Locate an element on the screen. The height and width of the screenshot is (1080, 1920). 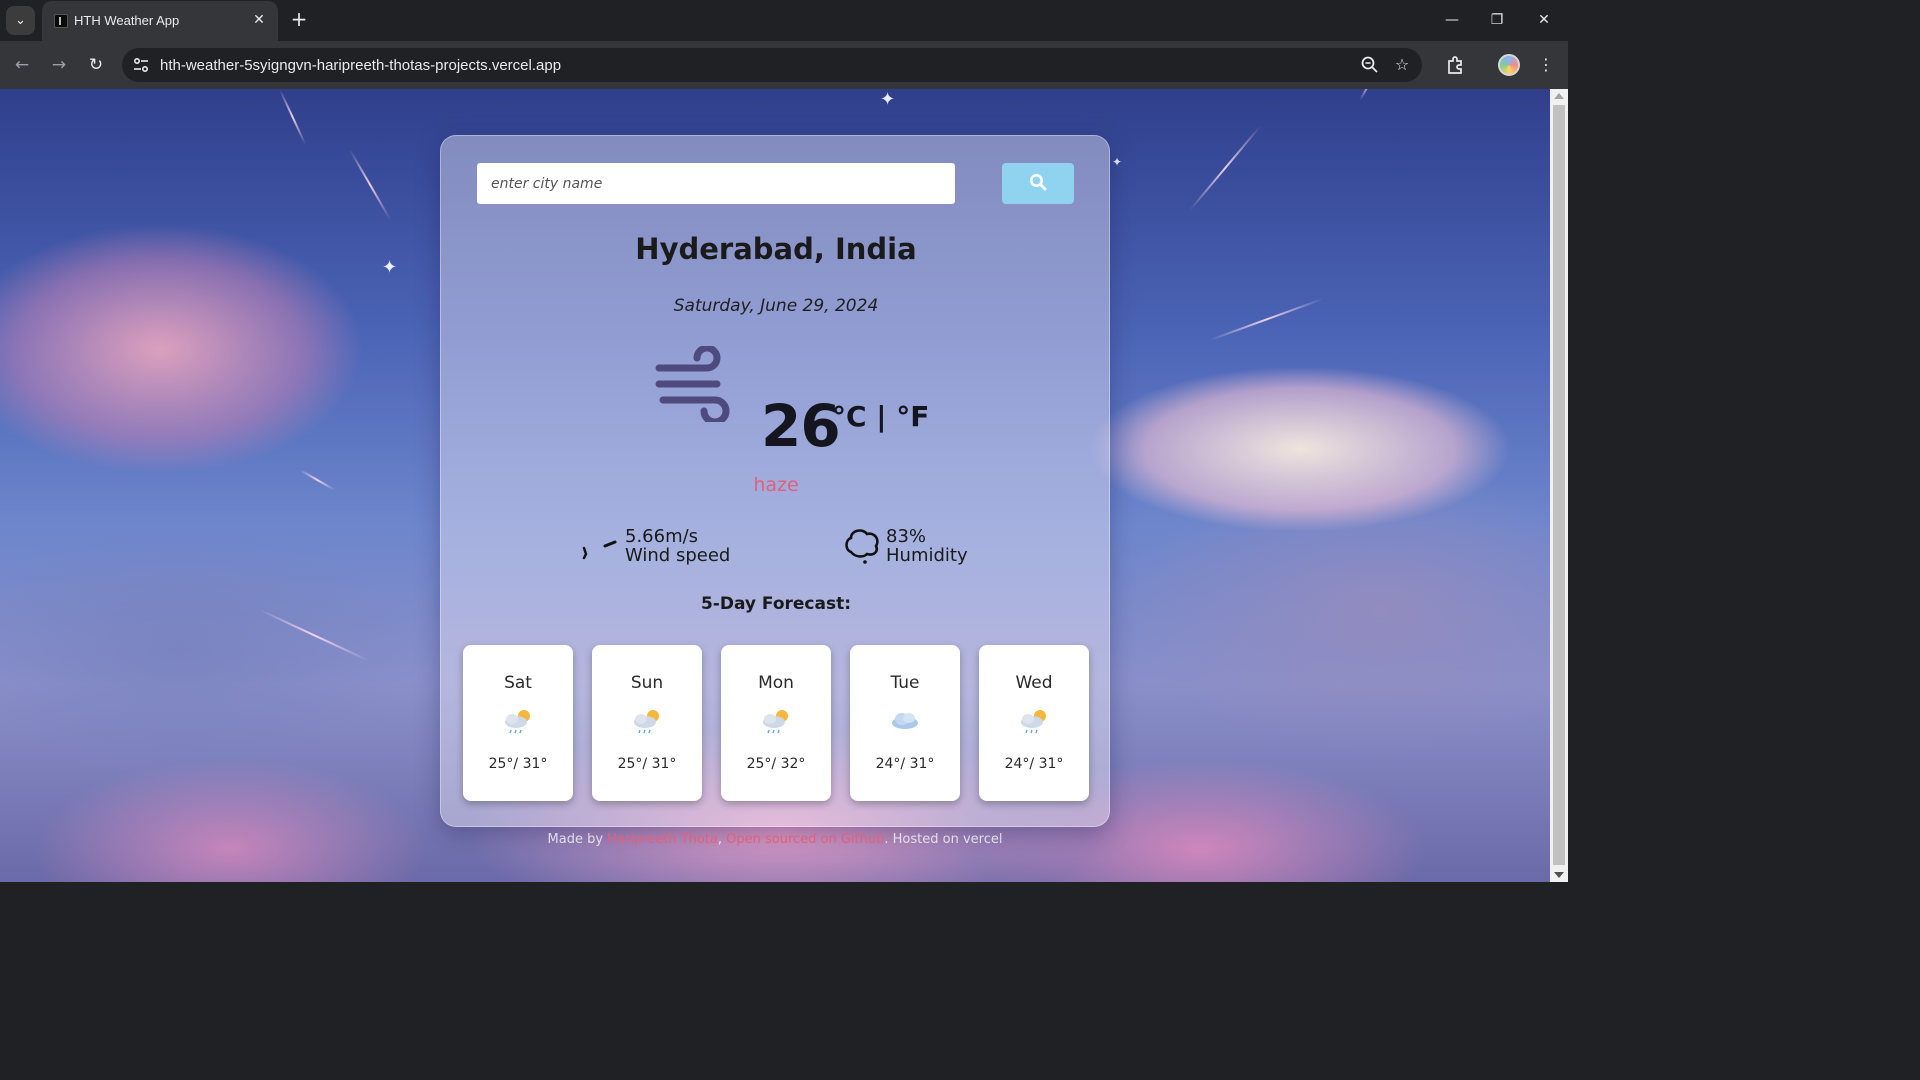
tab-title: HTH Weather App is located at coordinates (127, 20).